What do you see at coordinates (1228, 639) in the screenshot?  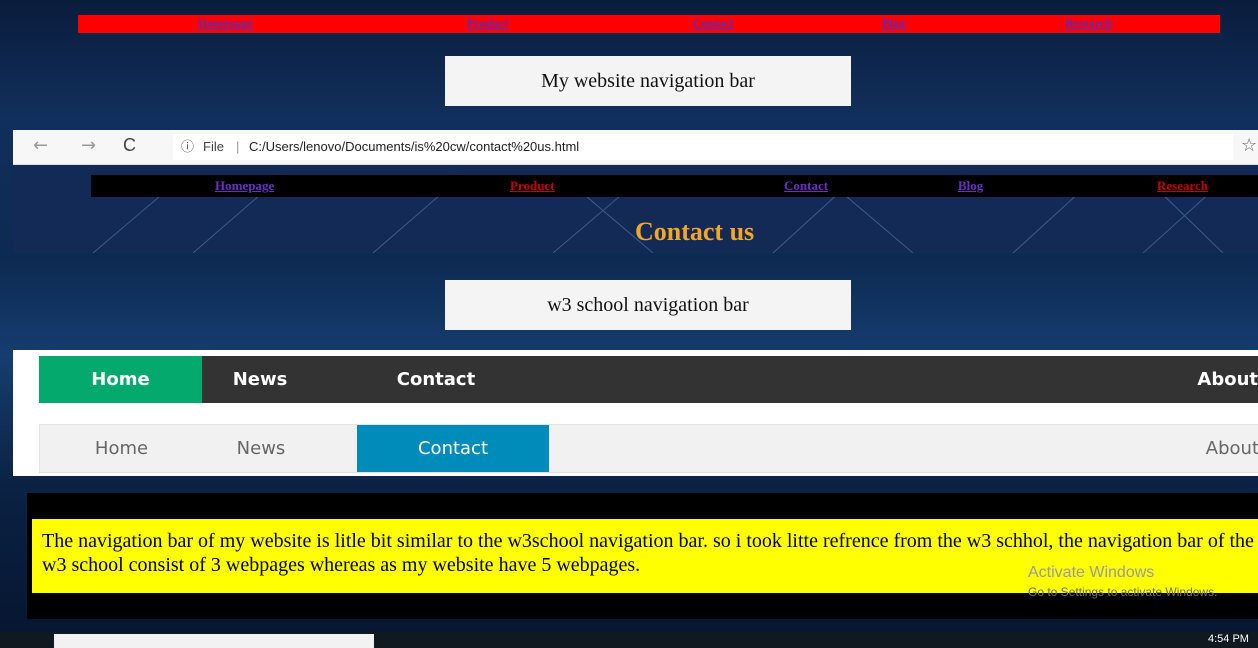 I see `taskbar-clock: 4:54 PM` at bounding box center [1228, 639].